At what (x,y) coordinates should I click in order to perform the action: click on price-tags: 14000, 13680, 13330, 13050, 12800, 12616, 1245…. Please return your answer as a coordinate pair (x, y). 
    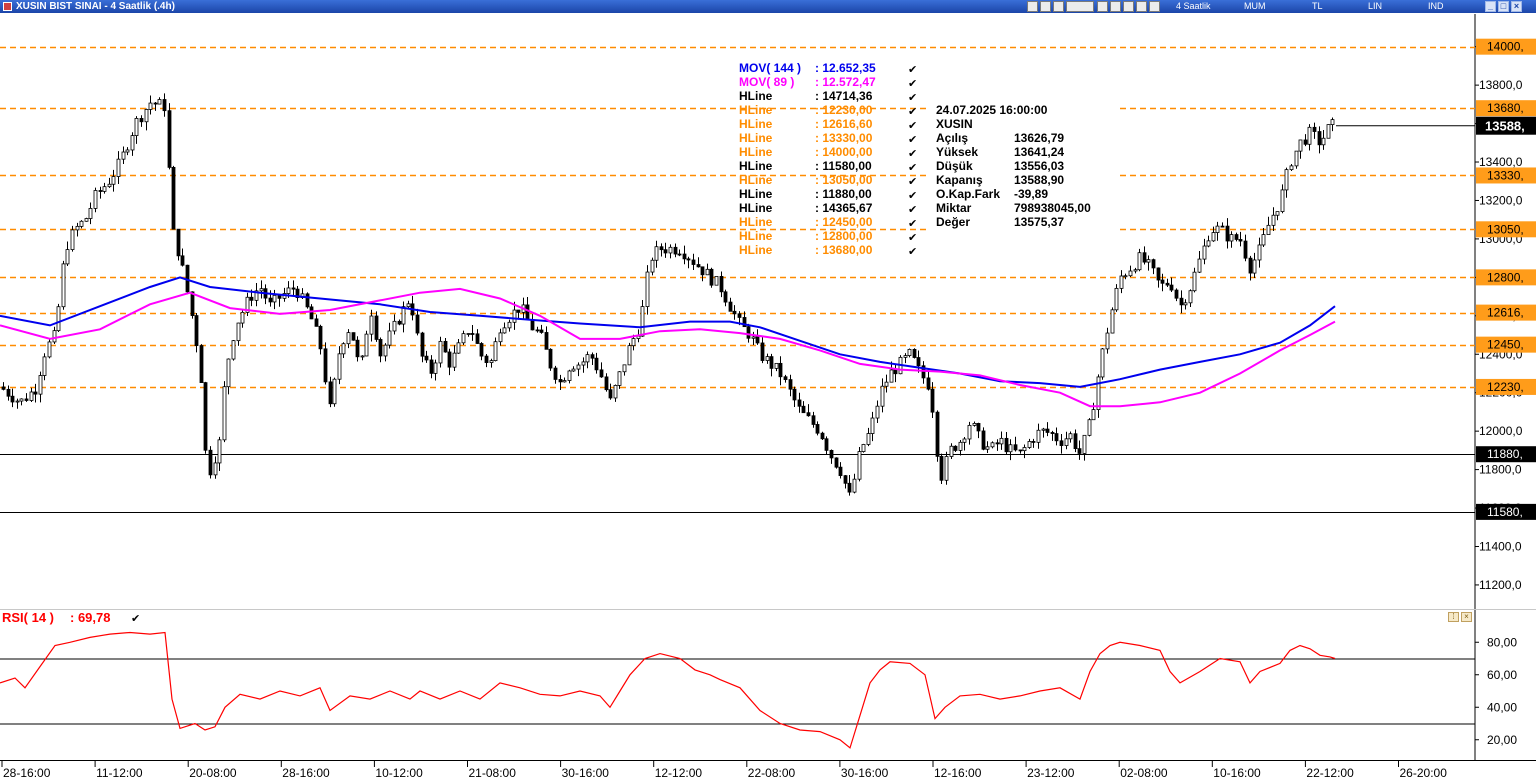
    Looking at the image, I should click on (1436, 279).